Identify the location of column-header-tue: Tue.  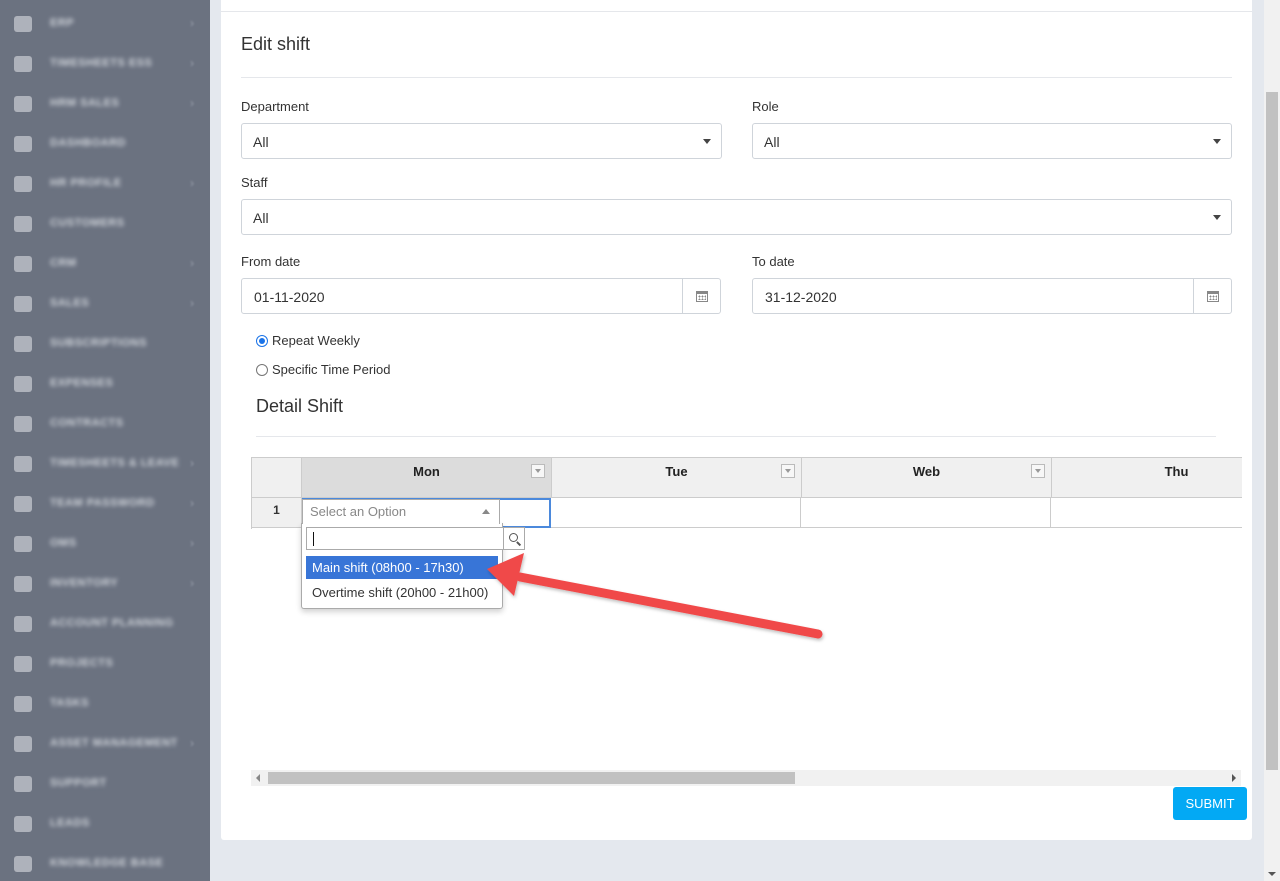
(677, 477).